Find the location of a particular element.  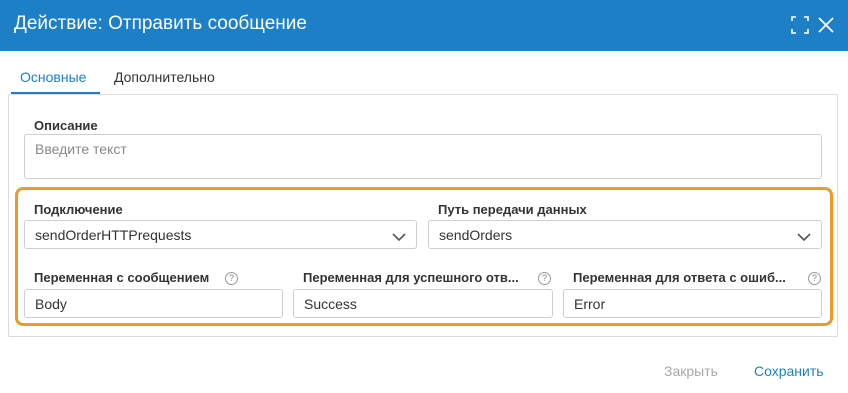

data-path-select: sendOrders is located at coordinates (625, 234).